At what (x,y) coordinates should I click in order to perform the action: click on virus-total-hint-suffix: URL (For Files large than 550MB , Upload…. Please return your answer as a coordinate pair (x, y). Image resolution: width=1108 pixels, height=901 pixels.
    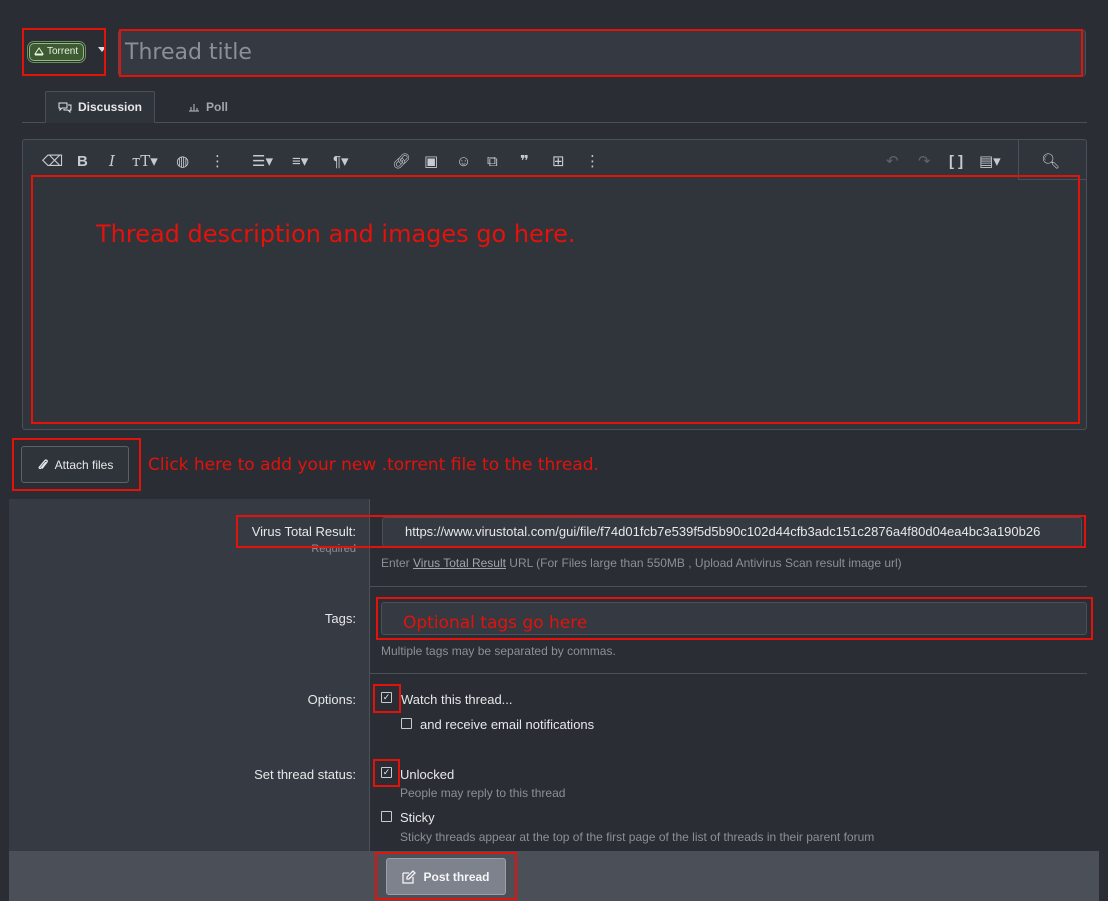
    Looking at the image, I should click on (703, 563).